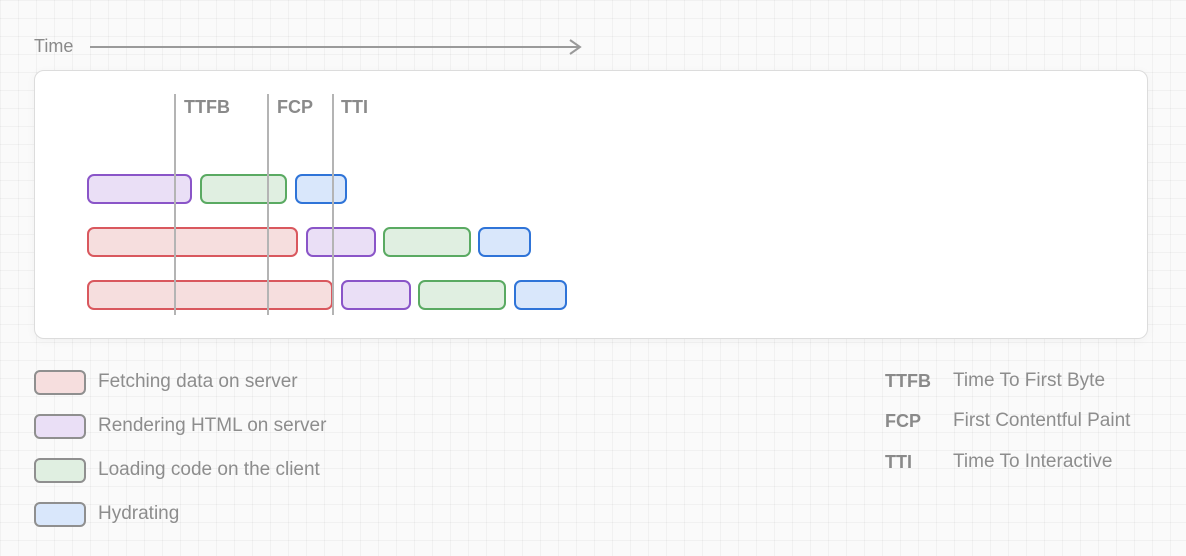  I want to click on glossary-abbr: TTFB, so click(908, 380).